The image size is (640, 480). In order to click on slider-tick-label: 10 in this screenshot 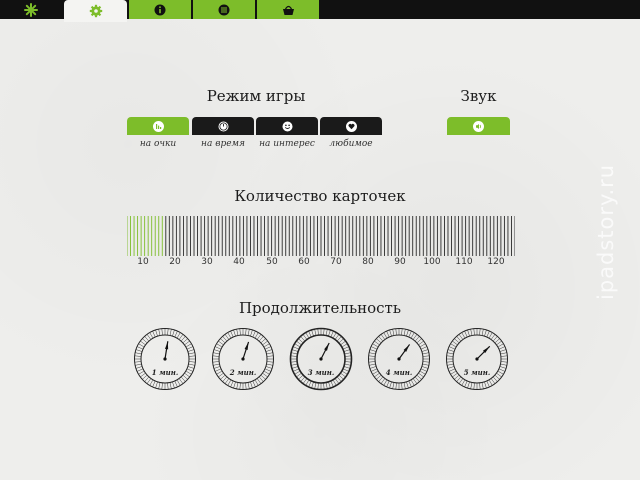, I will do `click(143, 262)`.